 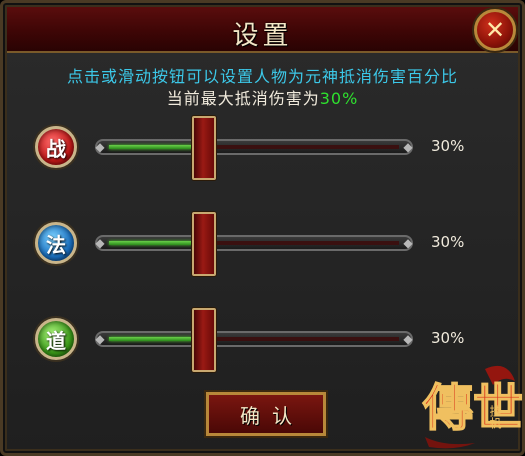 What do you see at coordinates (151, 339) in the screenshot?
I see `slider-fill-taoist` at bounding box center [151, 339].